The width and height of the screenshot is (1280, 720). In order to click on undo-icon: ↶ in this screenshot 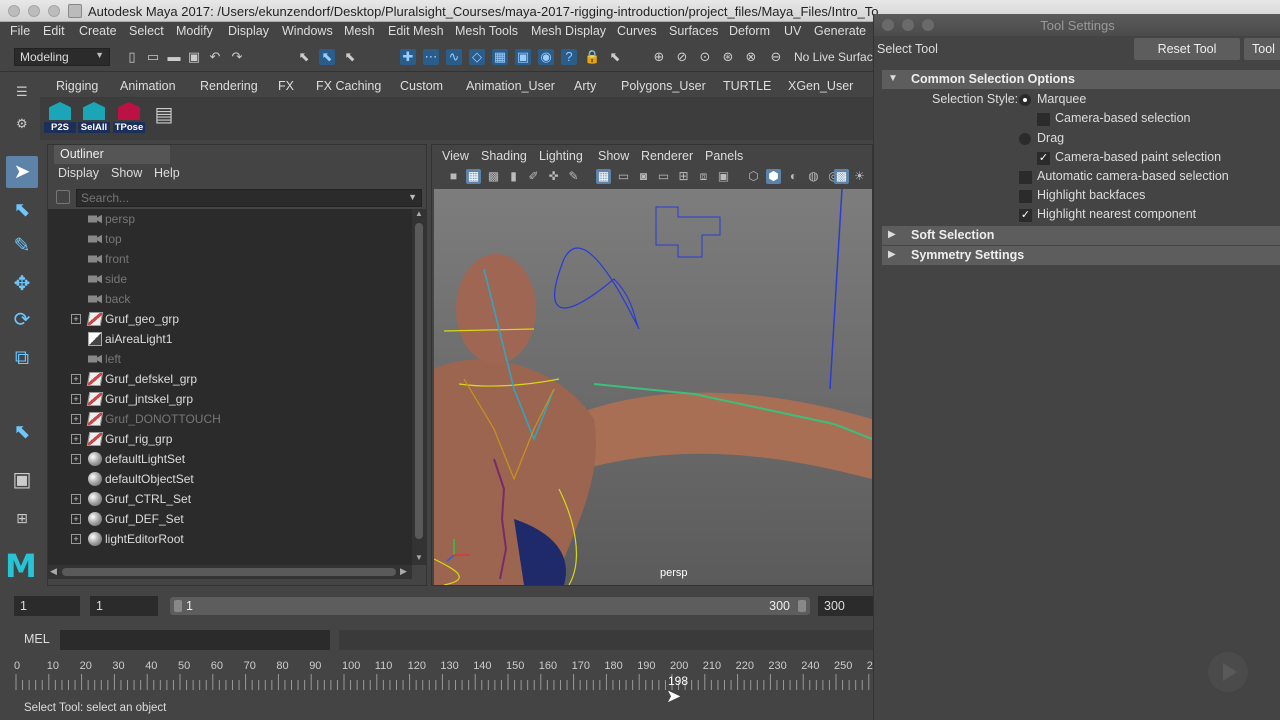, I will do `click(215, 57)`.